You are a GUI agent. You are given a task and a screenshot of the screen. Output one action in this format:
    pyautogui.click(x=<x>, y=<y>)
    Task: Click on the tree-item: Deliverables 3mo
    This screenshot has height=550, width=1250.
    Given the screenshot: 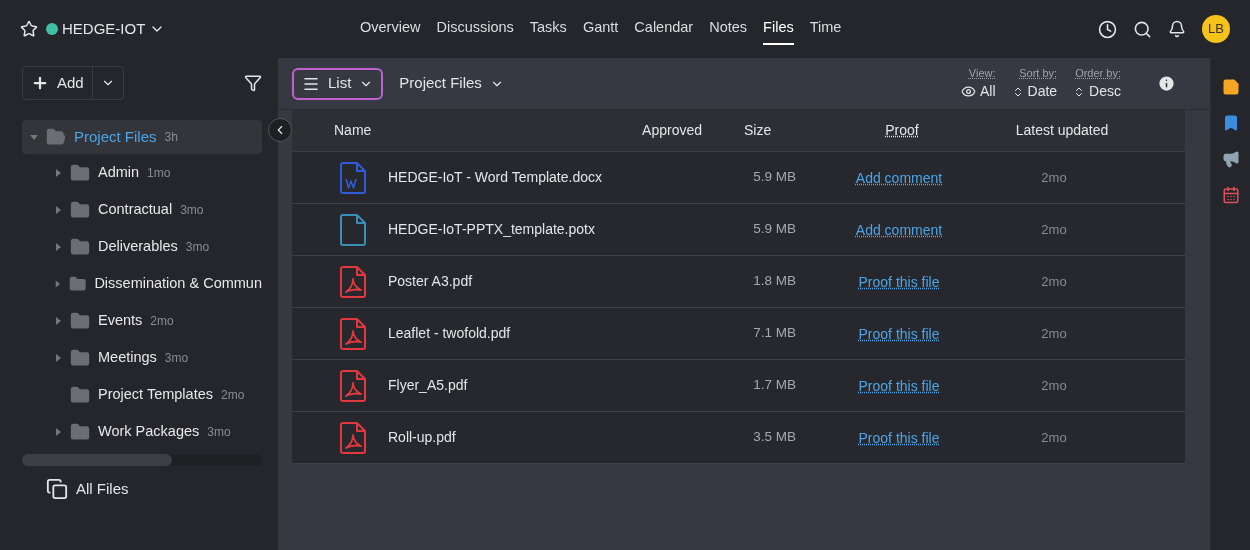 What is the action you would take?
    pyautogui.click(x=142, y=246)
    